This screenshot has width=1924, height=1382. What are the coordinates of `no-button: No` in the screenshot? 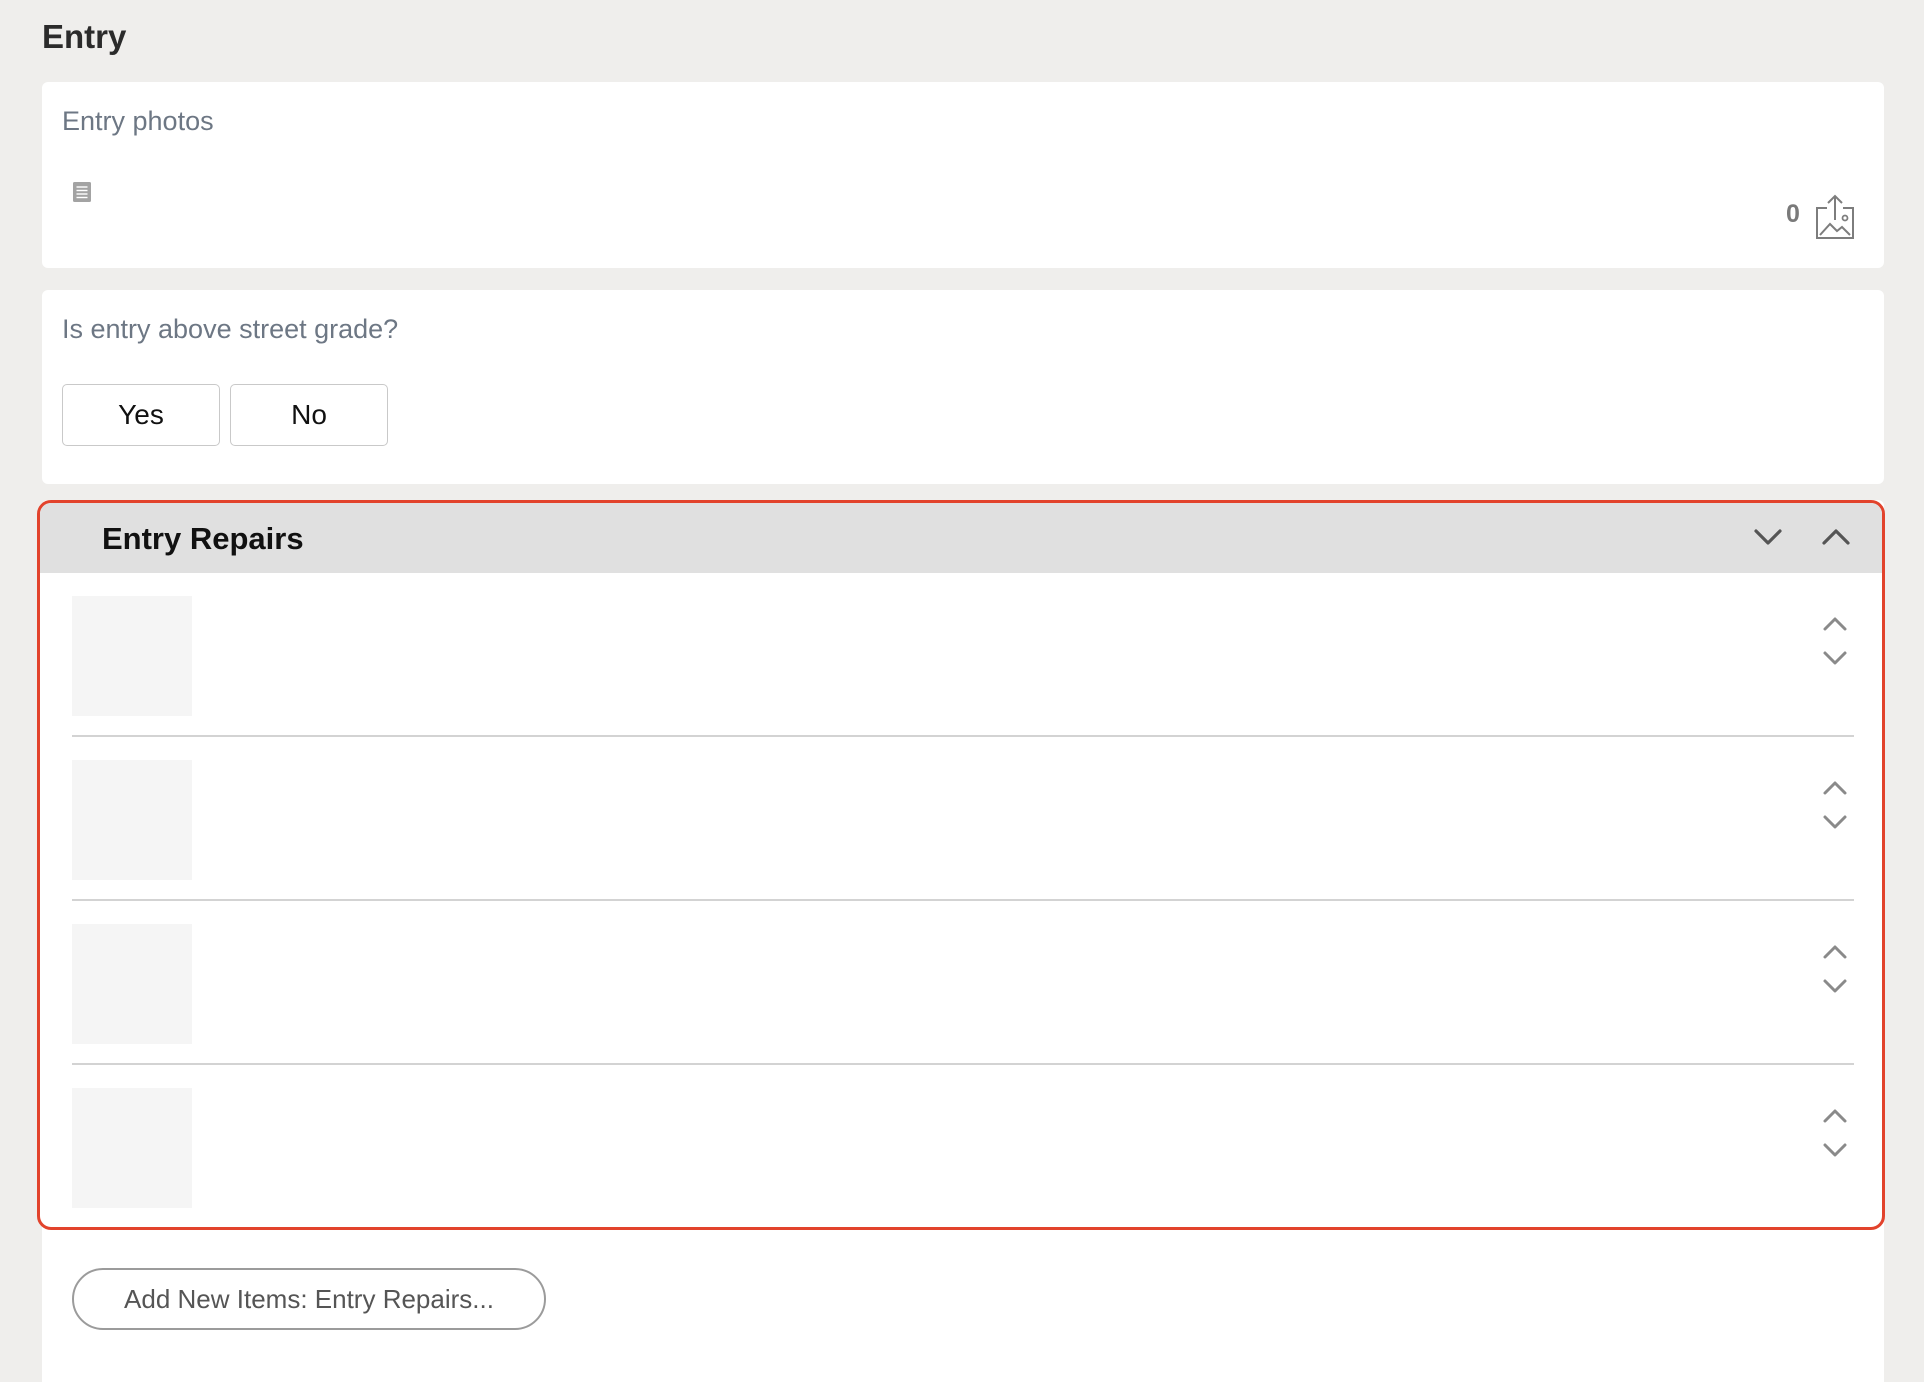 It's located at (309, 415).